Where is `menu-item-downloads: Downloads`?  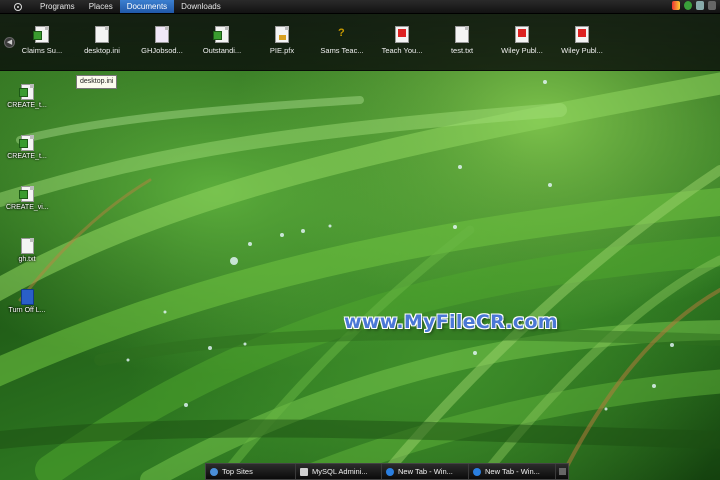 menu-item-downloads: Downloads is located at coordinates (201, 6).